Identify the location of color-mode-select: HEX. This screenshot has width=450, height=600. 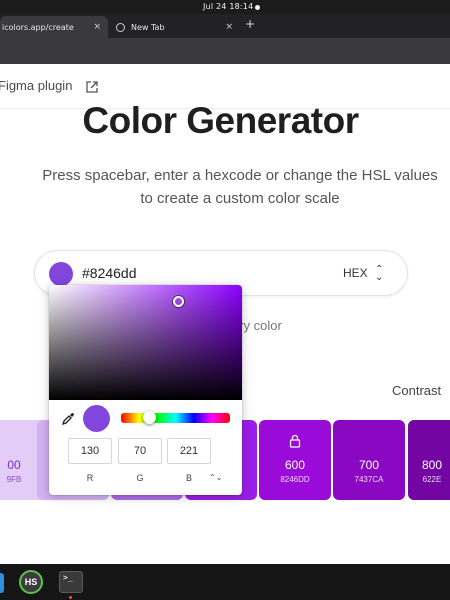
(355, 273).